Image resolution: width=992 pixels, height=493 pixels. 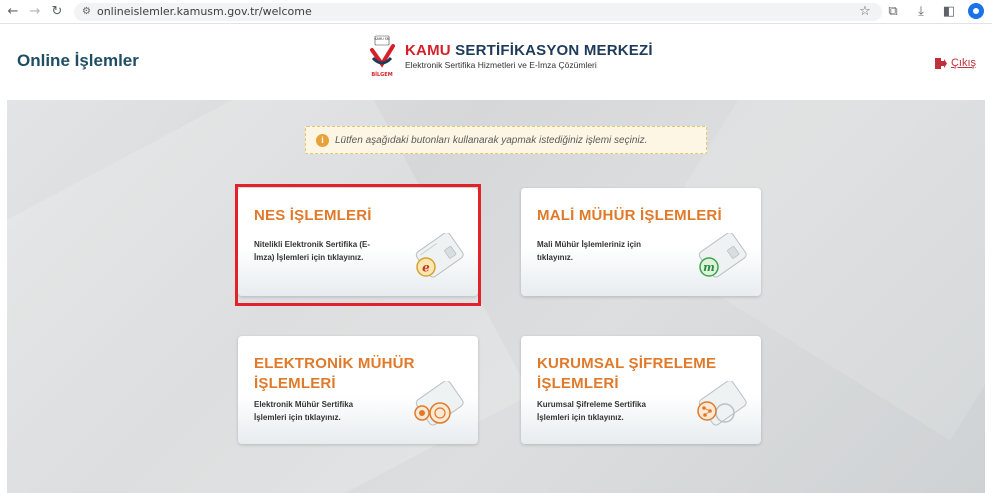 I want to click on address-bar: ⚙ onlineislemler.kamusm.gov.tr/welcome, so click(x=478, y=11).